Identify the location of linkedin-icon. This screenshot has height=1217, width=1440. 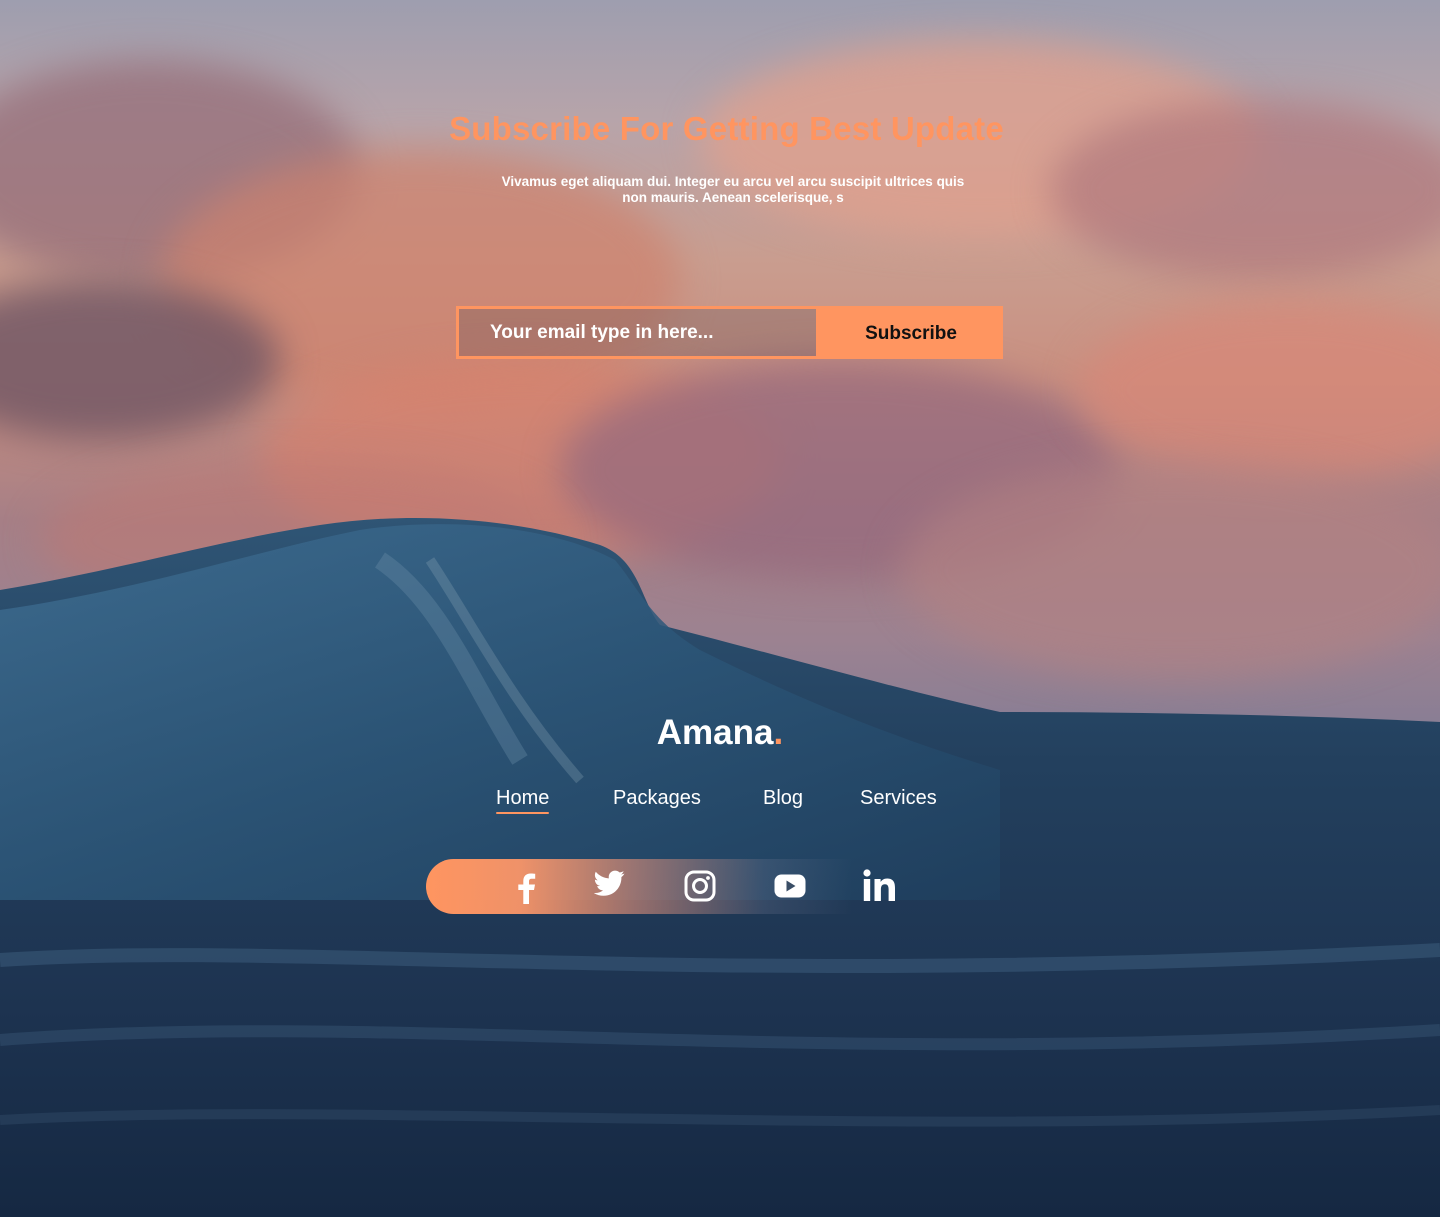
(879, 885).